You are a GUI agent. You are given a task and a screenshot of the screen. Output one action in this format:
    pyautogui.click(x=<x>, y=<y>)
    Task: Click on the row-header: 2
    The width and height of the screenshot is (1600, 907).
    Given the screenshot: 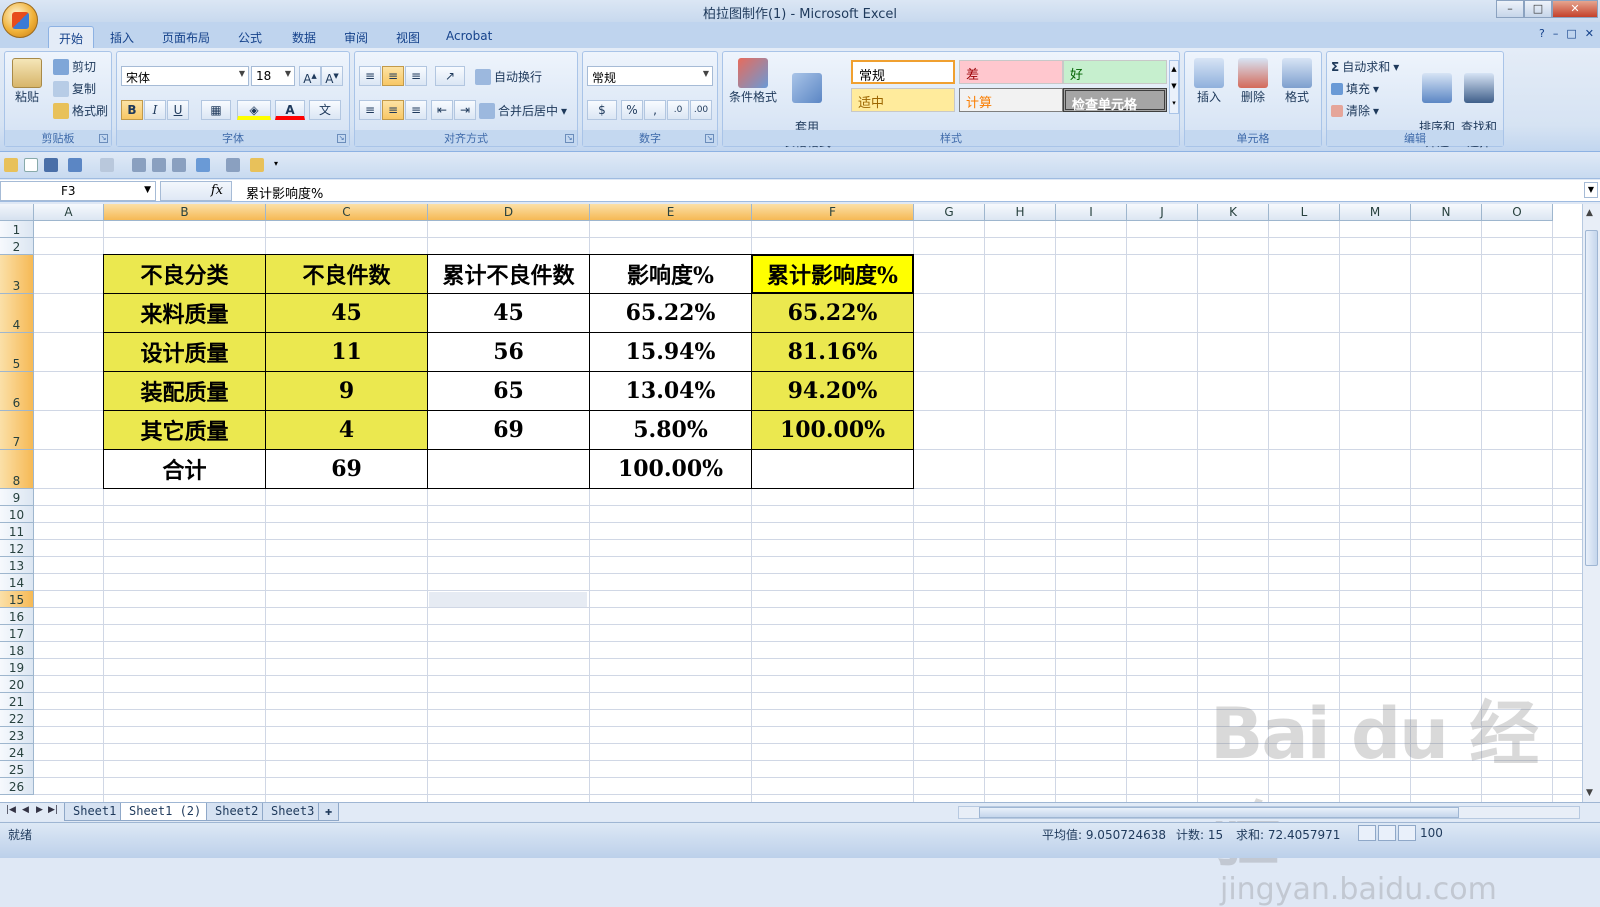 What is the action you would take?
    pyautogui.click(x=17, y=246)
    